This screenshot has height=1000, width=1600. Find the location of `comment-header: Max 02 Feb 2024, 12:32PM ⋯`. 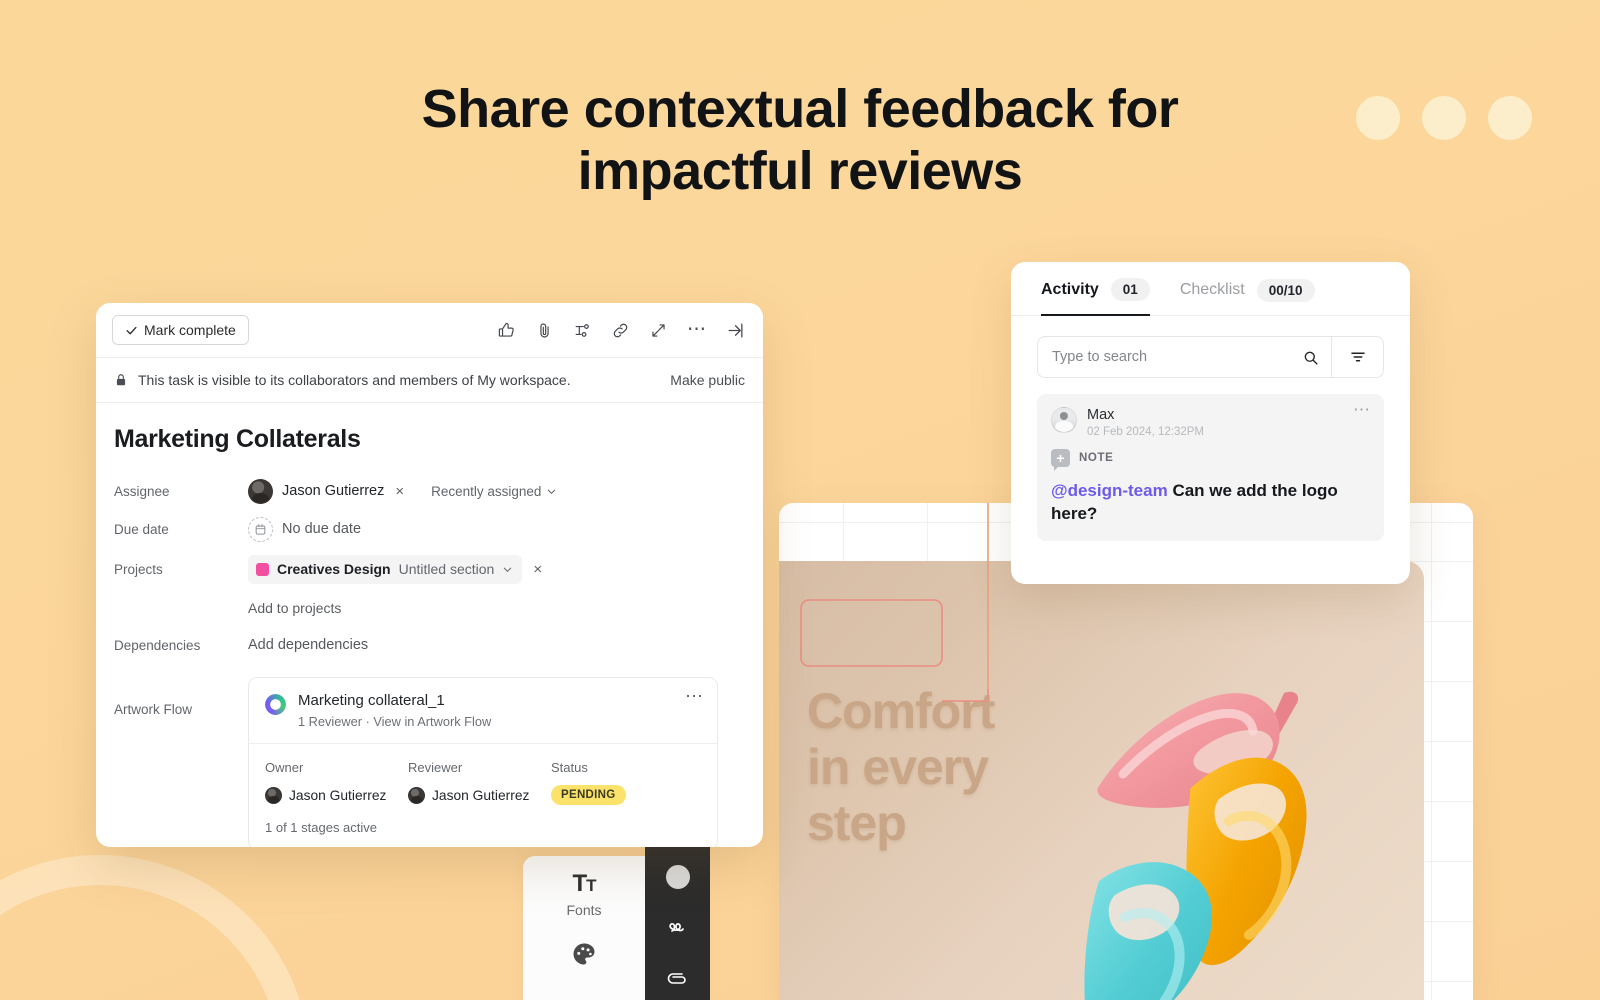

comment-header: Max 02 Feb 2024, 12:32PM ⋯ is located at coordinates (1210, 419).